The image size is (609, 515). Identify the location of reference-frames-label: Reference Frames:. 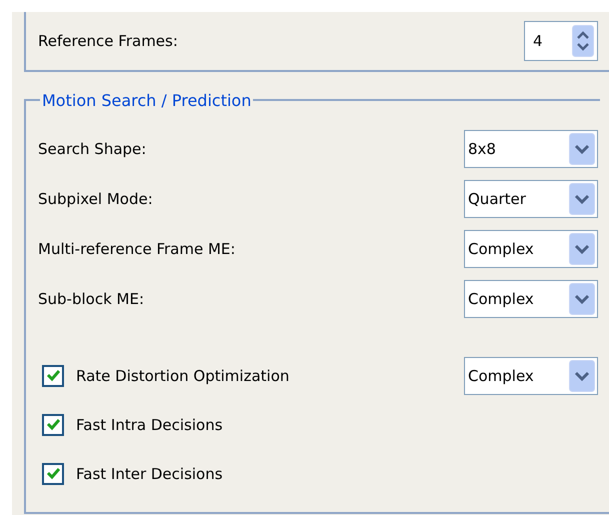
(108, 41).